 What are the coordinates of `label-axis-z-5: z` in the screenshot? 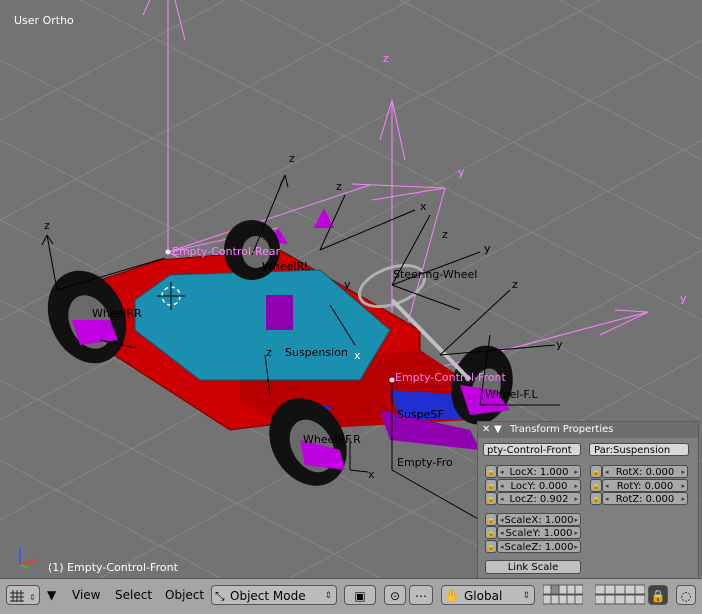 It's located at (515, 284).